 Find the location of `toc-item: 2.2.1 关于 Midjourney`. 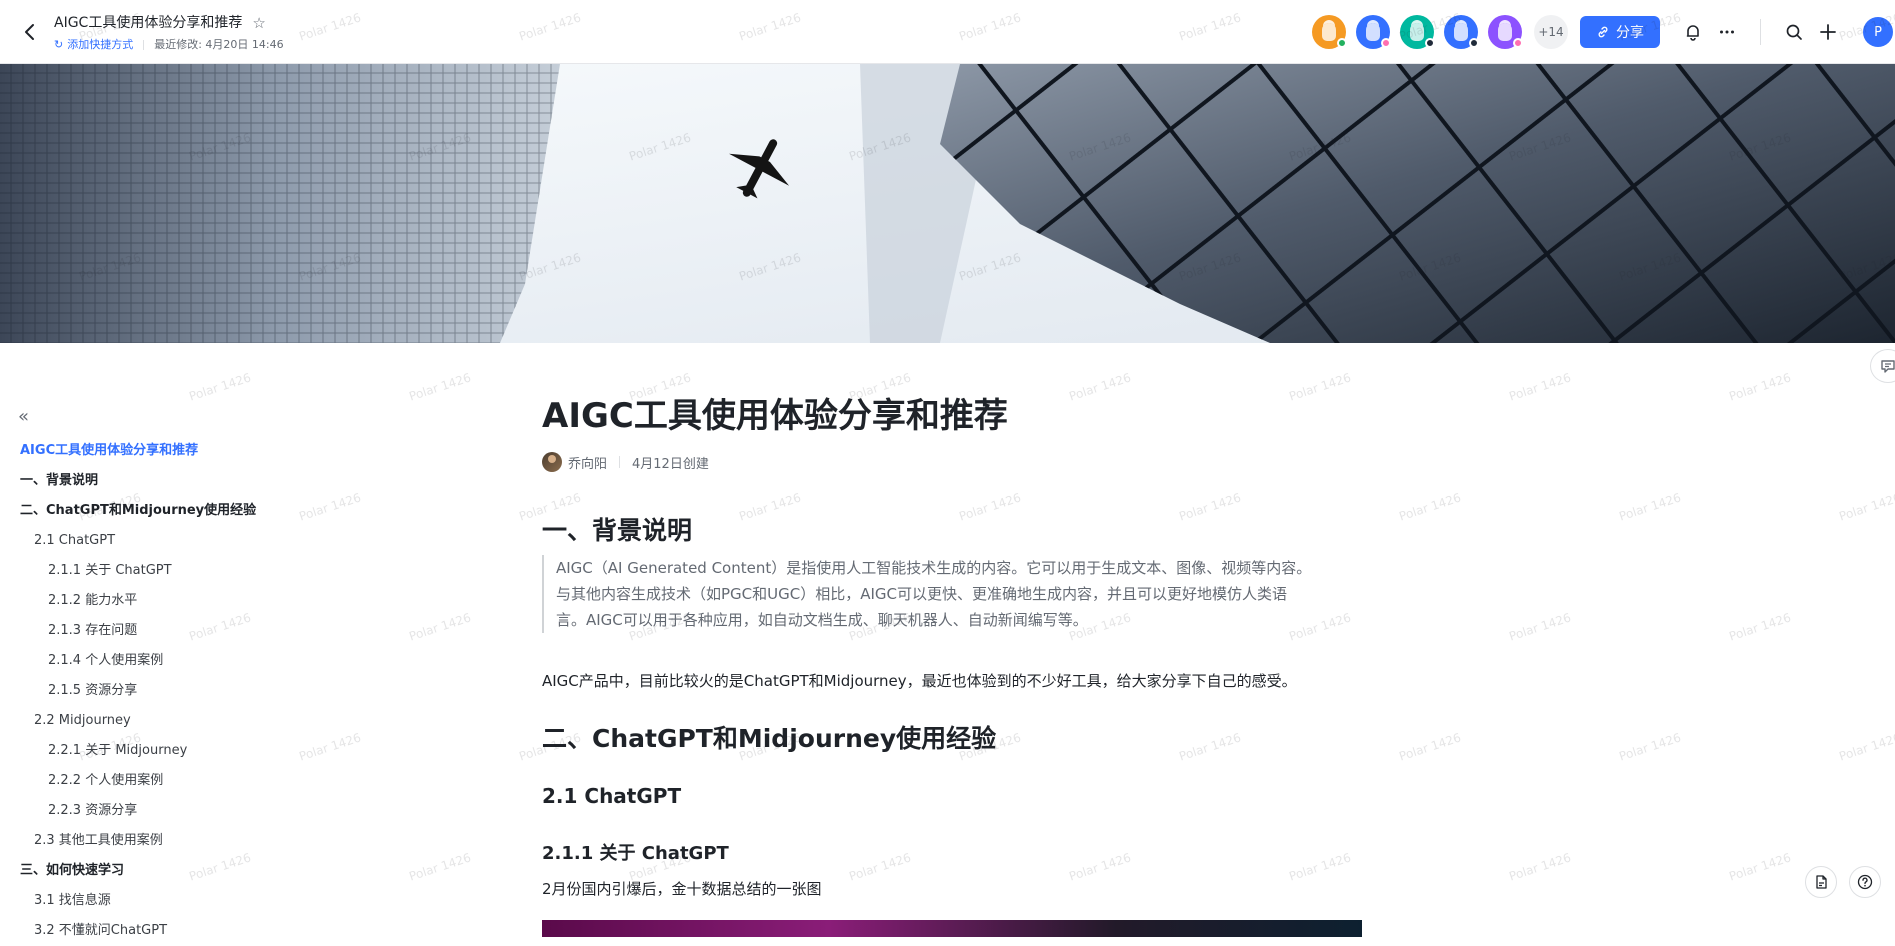

toc-item: 2.2.1 关于 Midjourney is located at coordinates (185, 751).